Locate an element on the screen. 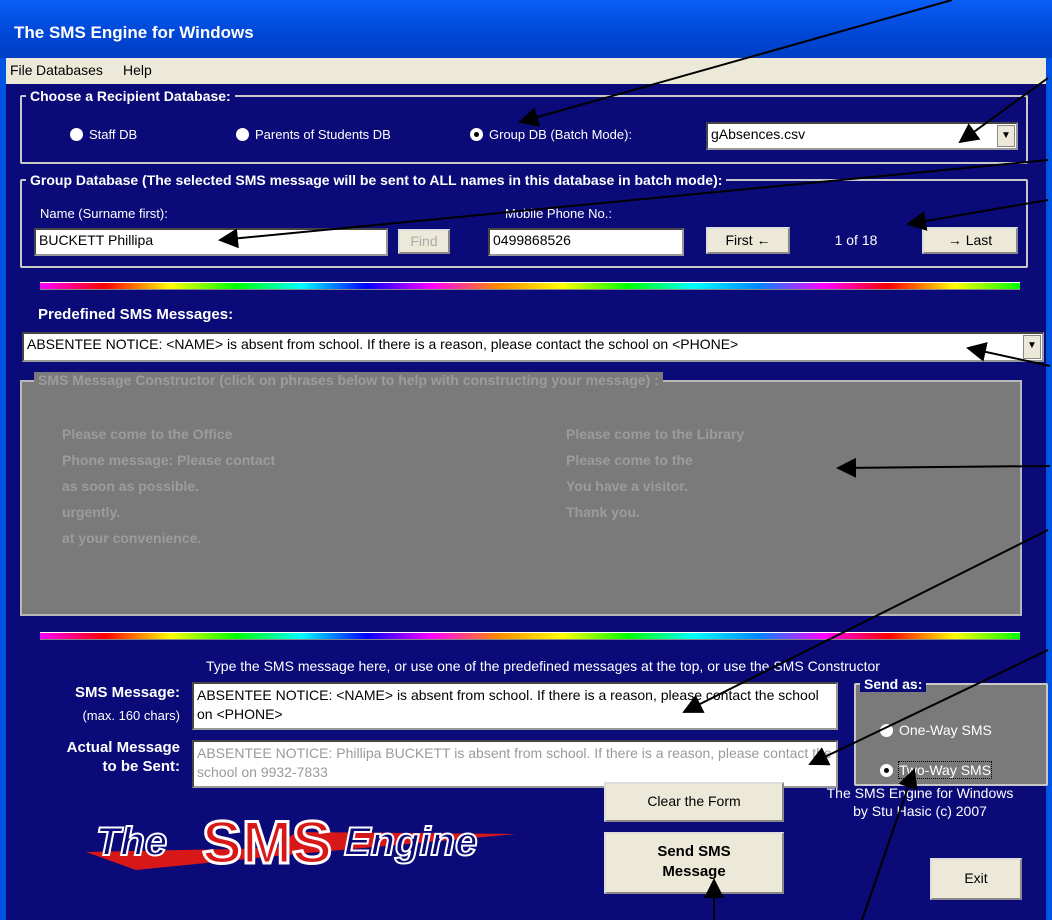 This screenshot has width=1052, height=920. recipient-db-legend: Choose a Recipient Database: is located at coordinates (130, 96).